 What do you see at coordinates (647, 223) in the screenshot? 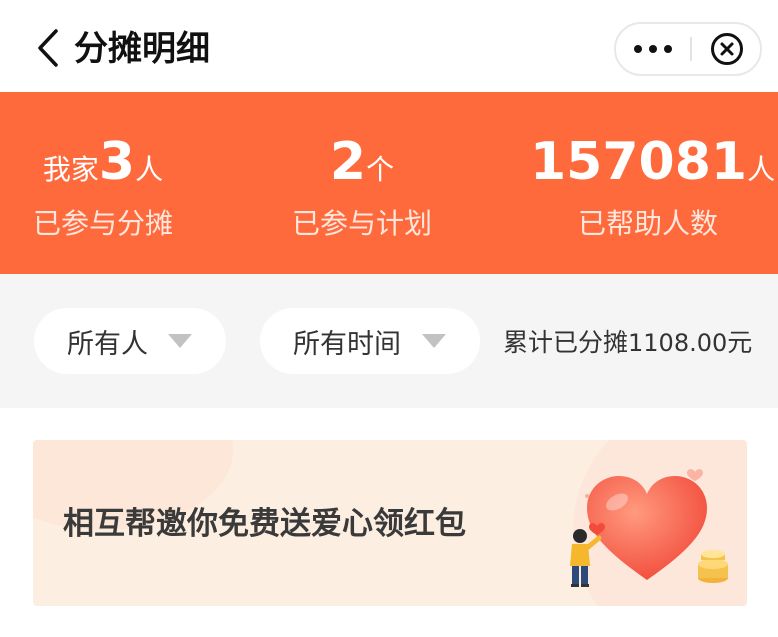
I see `stat-label: 已帮助人数` at bounding box center [647, 223].